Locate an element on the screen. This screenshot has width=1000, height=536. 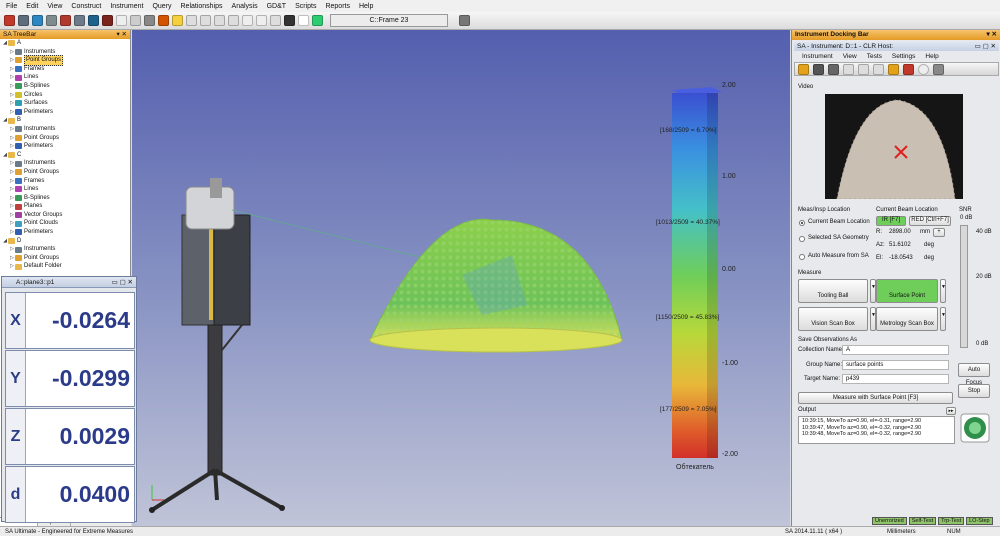
output-expand-icon: ▸▸ is located at coordinates (951, 411).